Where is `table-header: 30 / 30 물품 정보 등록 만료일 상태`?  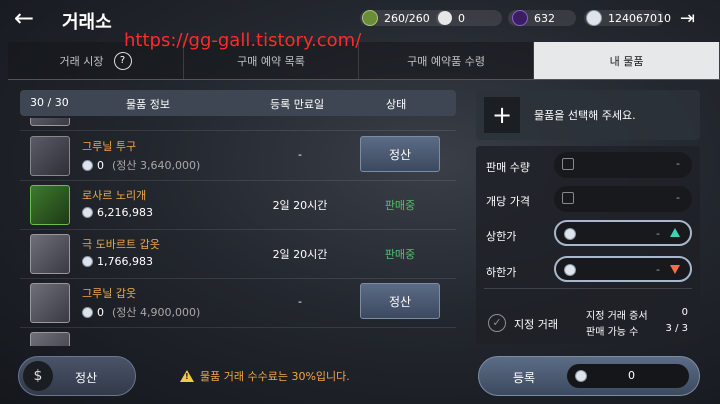 table-header: 30 / 30 물품 정보 등록 만료일 상태 is located at coordinates (238, 103).